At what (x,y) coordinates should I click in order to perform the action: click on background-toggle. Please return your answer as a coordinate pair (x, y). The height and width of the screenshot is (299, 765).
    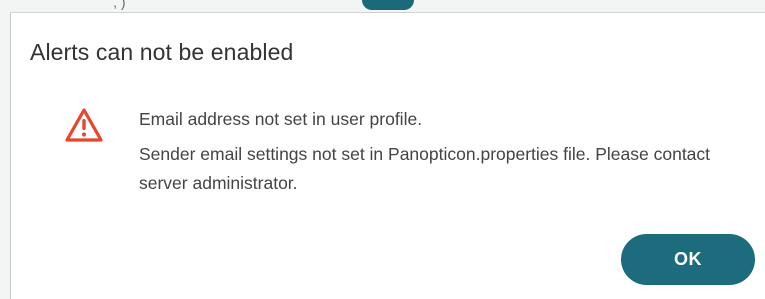
    Looking at the image, I should click on (388, 5).